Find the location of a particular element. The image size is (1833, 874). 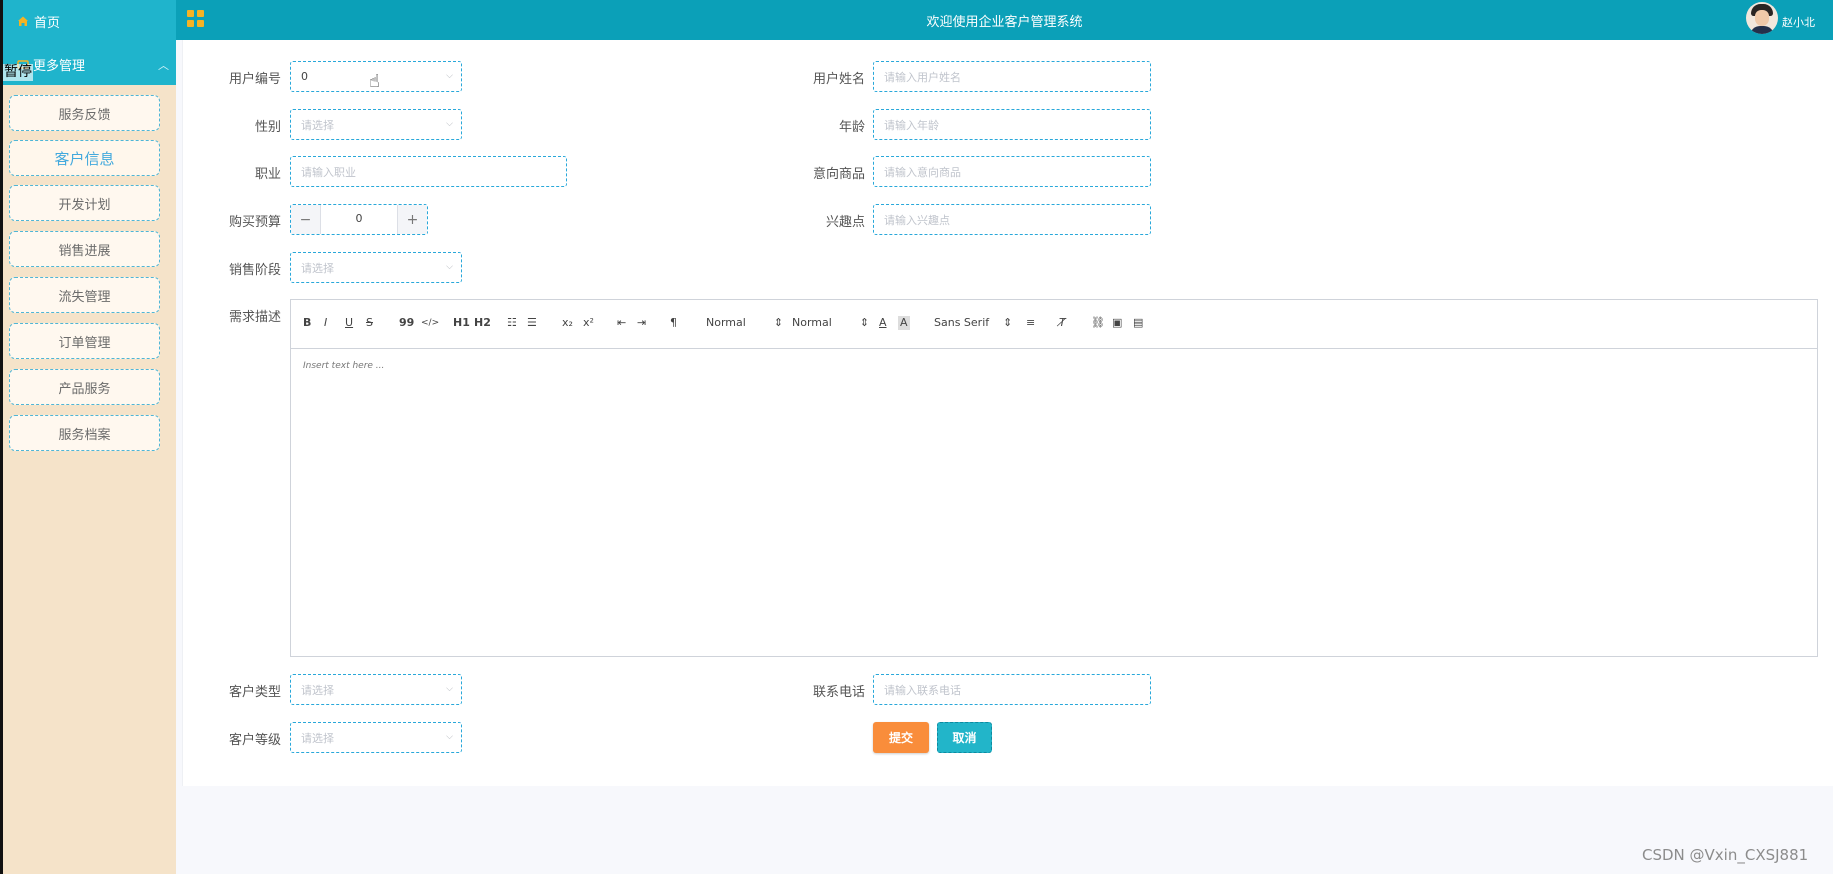

top-header: 欢迎使用企业客户管理系统 赵小北 is located at coordinates (1004, 20).